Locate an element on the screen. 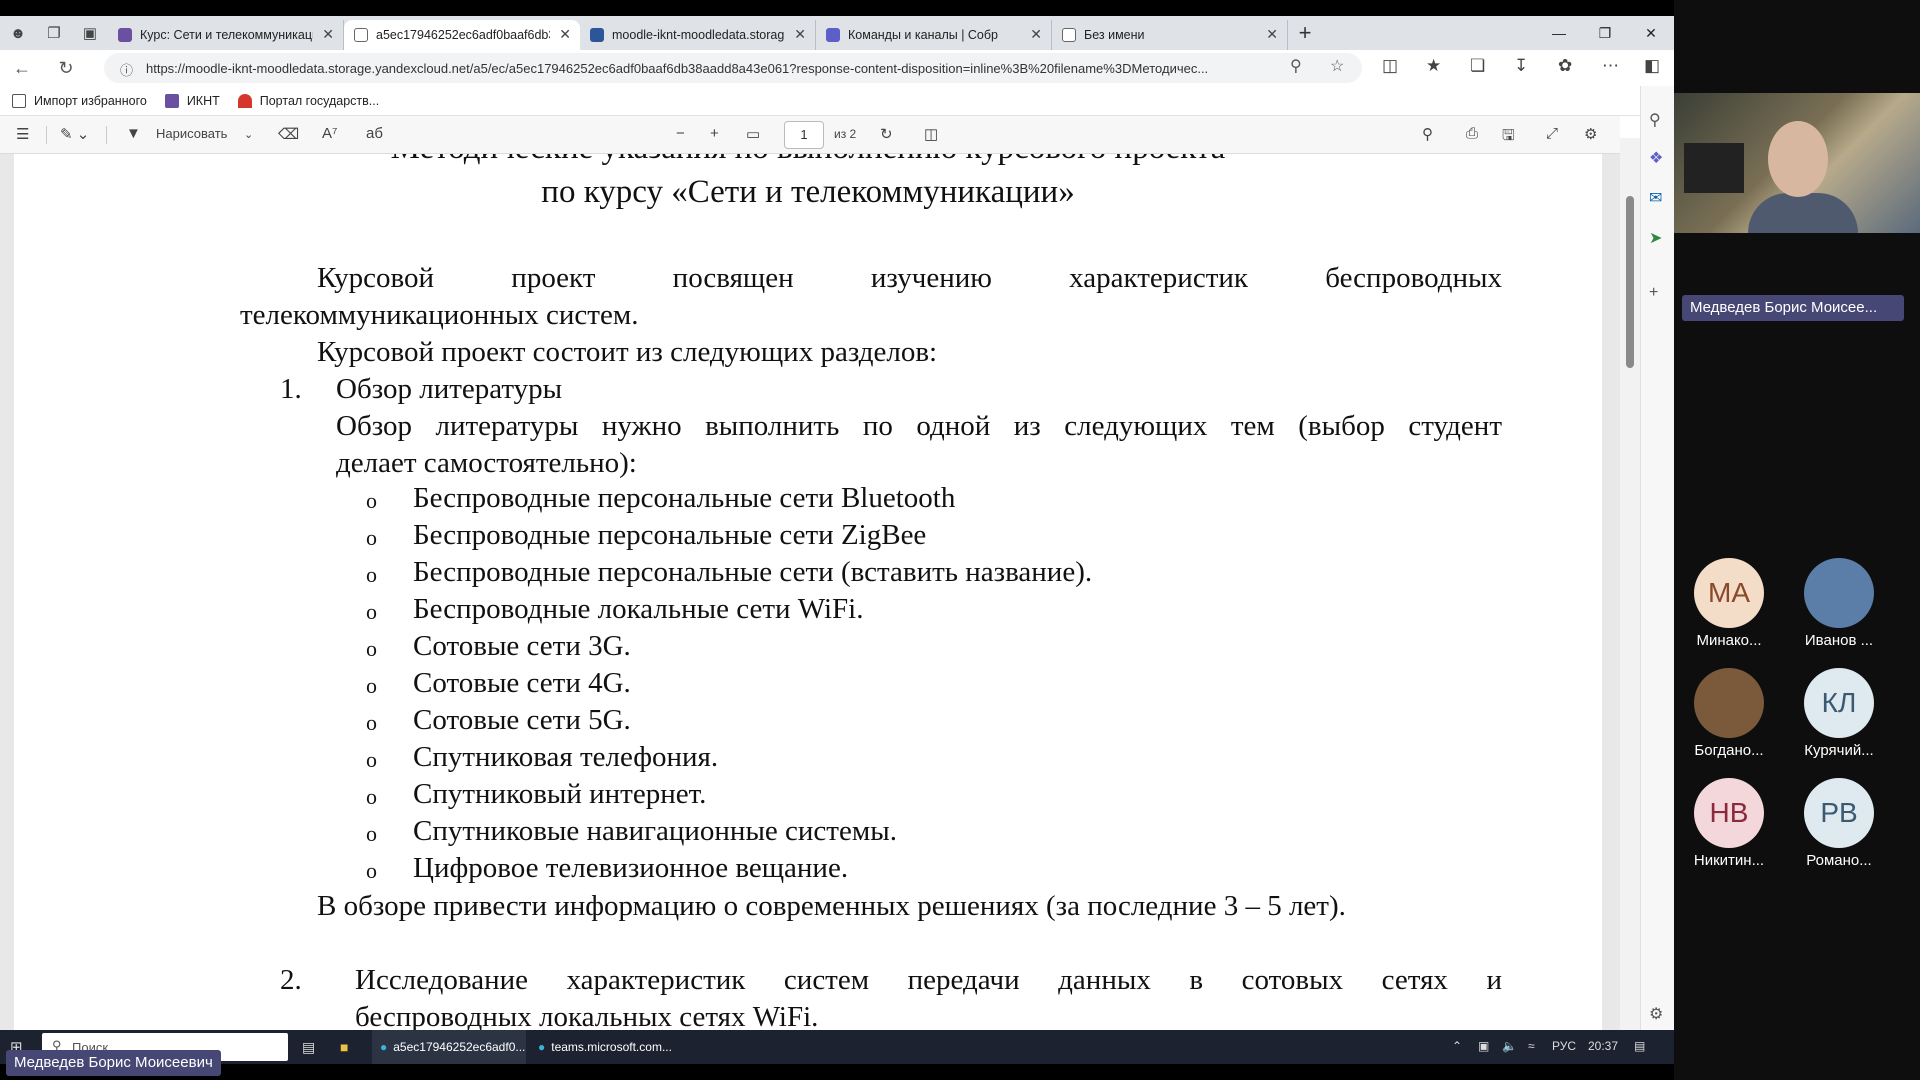  tab-course: Курс: Сети и телекоммуникаци ✕ is located at coordinates (226, 35).